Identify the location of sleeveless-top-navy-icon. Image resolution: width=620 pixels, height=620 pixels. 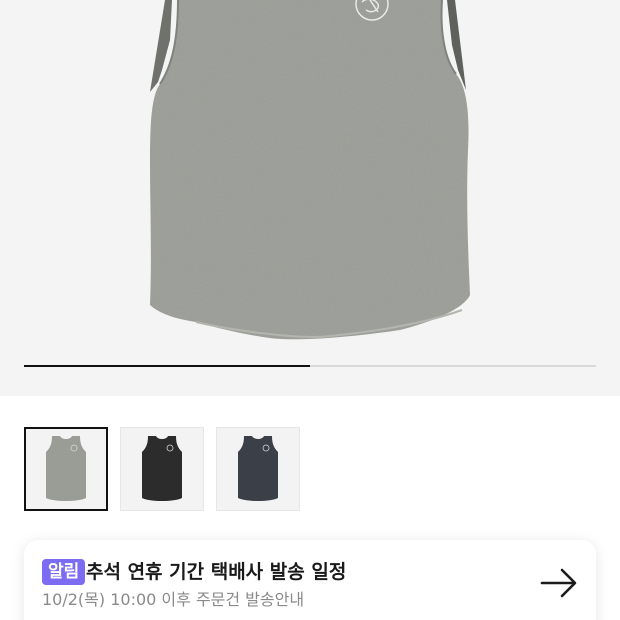
(258, 468).